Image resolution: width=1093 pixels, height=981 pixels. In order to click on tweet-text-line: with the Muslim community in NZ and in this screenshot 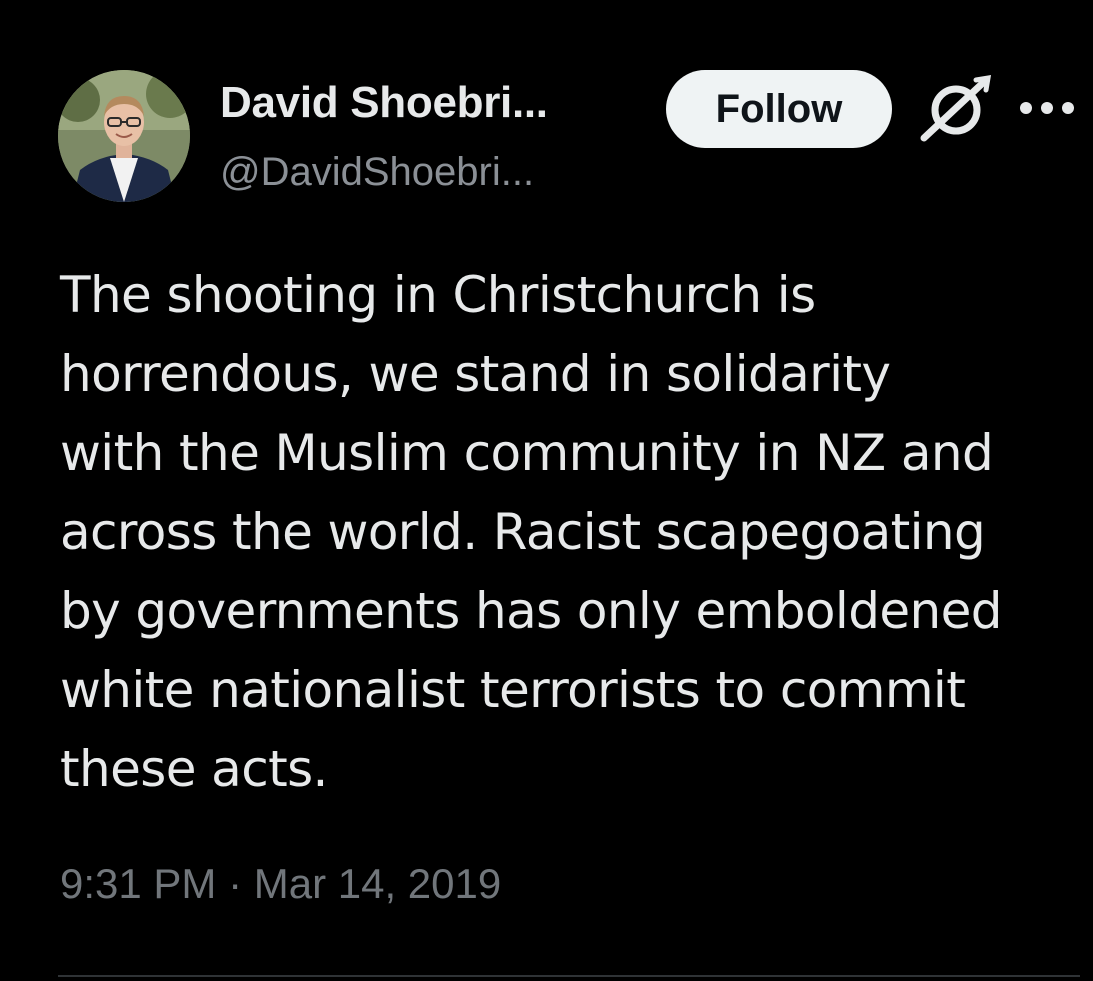, I will do `click(527, 453)`.